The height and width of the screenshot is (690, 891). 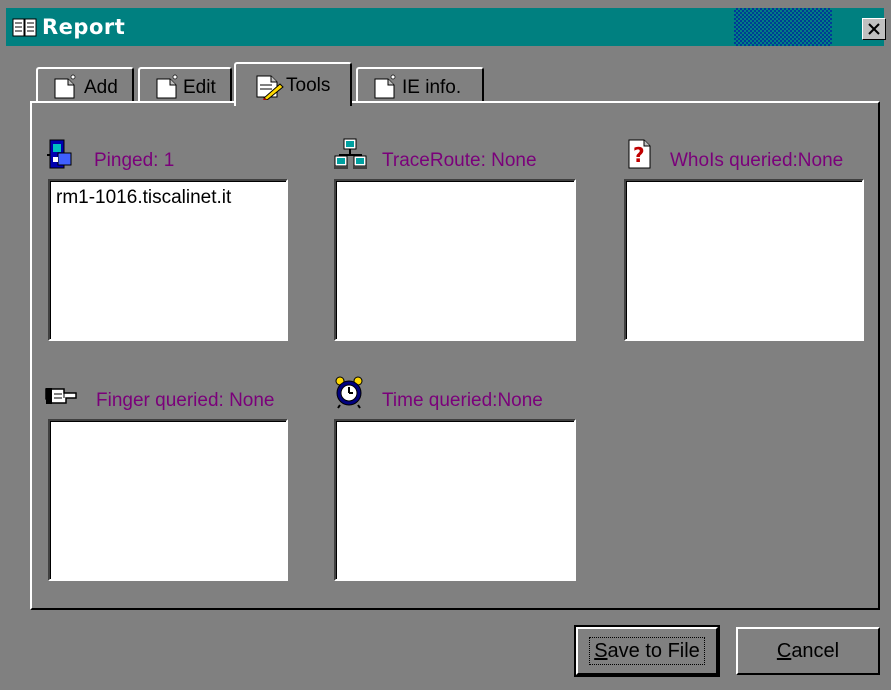 I want to click on tab-tools: Tools, so click(x=293, y=84).